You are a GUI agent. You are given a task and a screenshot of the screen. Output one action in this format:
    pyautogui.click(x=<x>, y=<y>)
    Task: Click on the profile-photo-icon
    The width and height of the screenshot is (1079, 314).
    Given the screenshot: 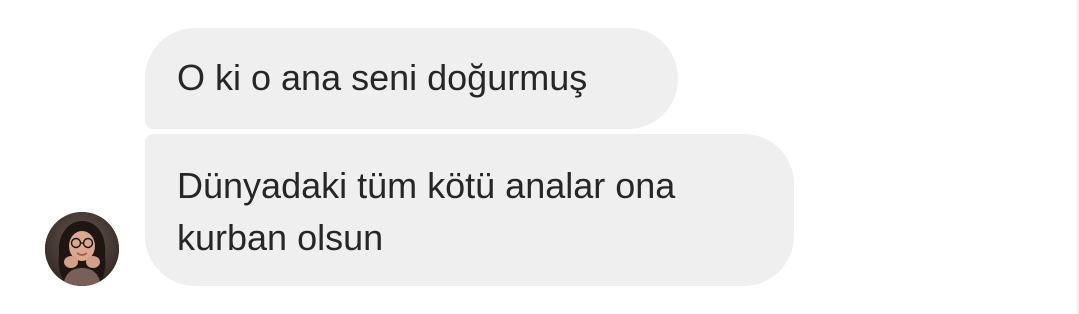 What is the action you would take?
    pyautogui.click(x=82, y=249)
    